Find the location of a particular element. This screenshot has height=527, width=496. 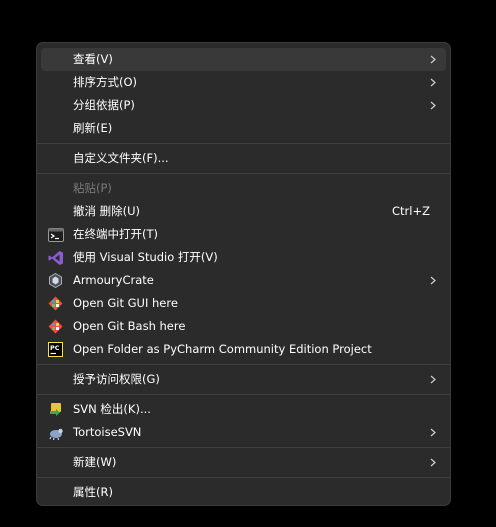

menu-item-label: 查看(V) is located at coordinates (93, 59).